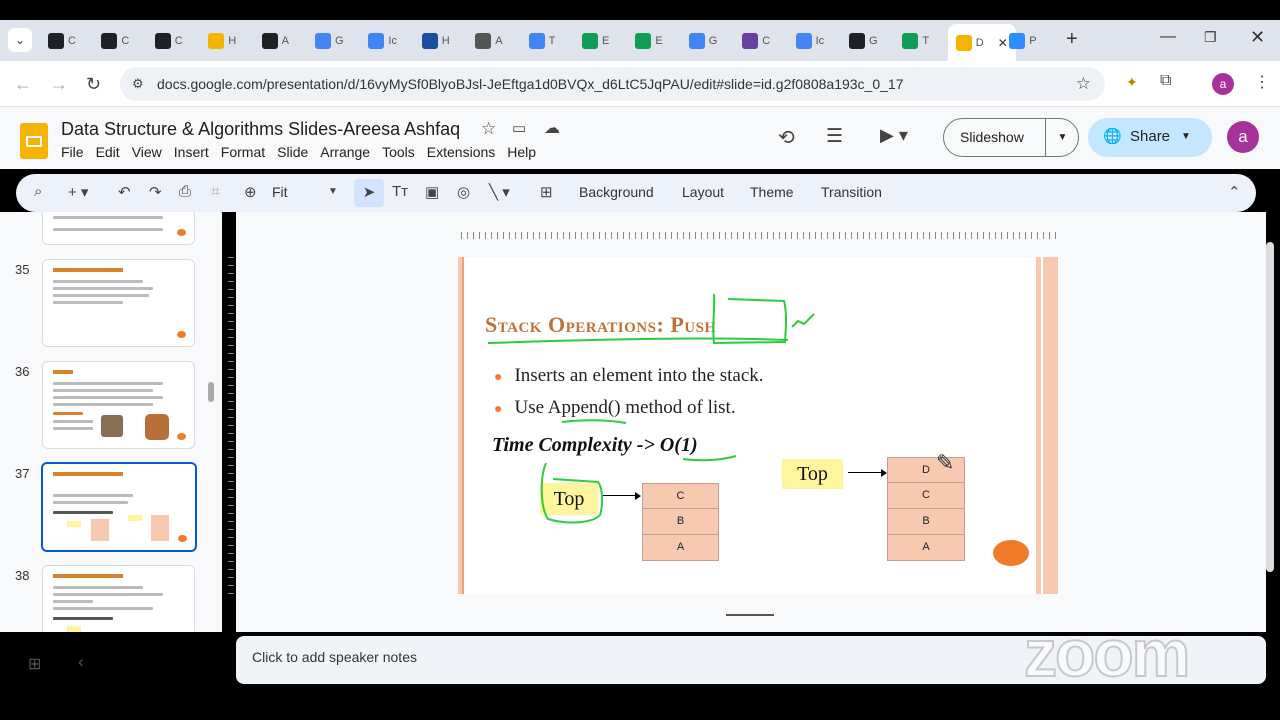 The height and width of the screenshot is (720, 1280). I want to click on grid-view-icon: ⊞, so click(34, 664).